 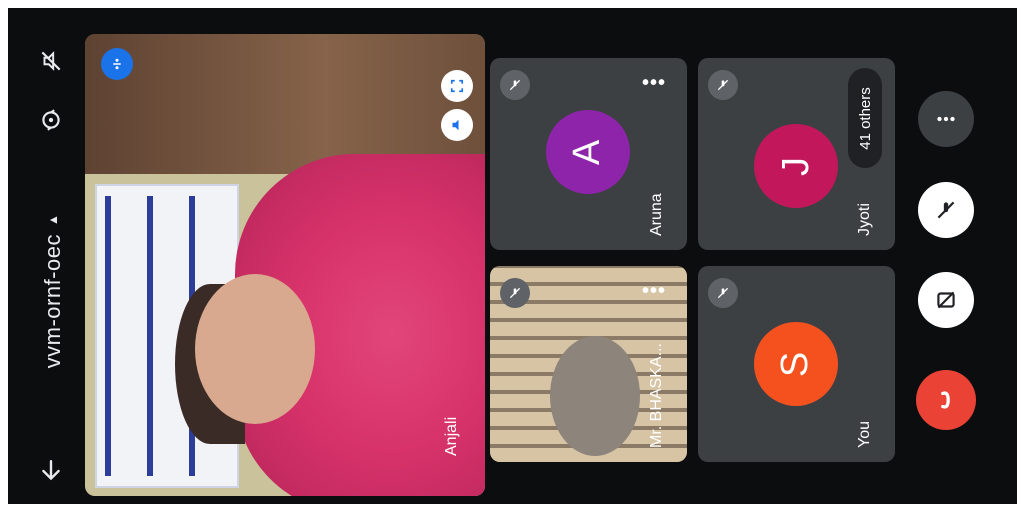 I want to click on speaker-icon, so click(x=457, y=125).